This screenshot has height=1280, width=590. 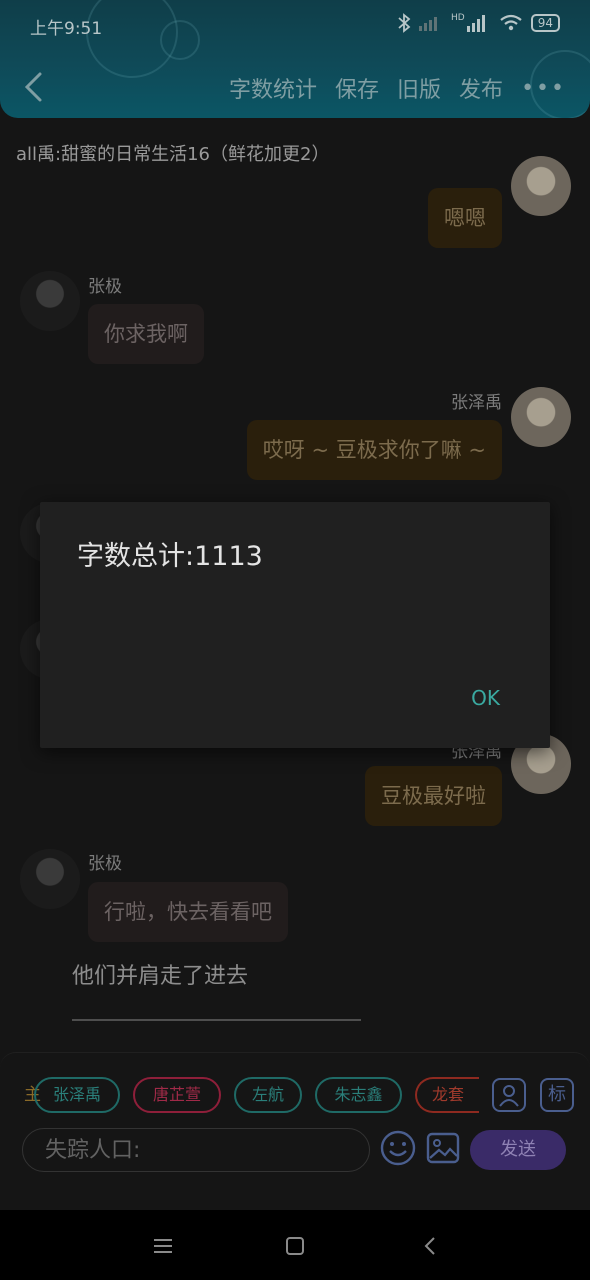 What do you see at coordinates (485, 698) in the screenshot?
I see `ok-button: OK` at bounding box center [485, 698].